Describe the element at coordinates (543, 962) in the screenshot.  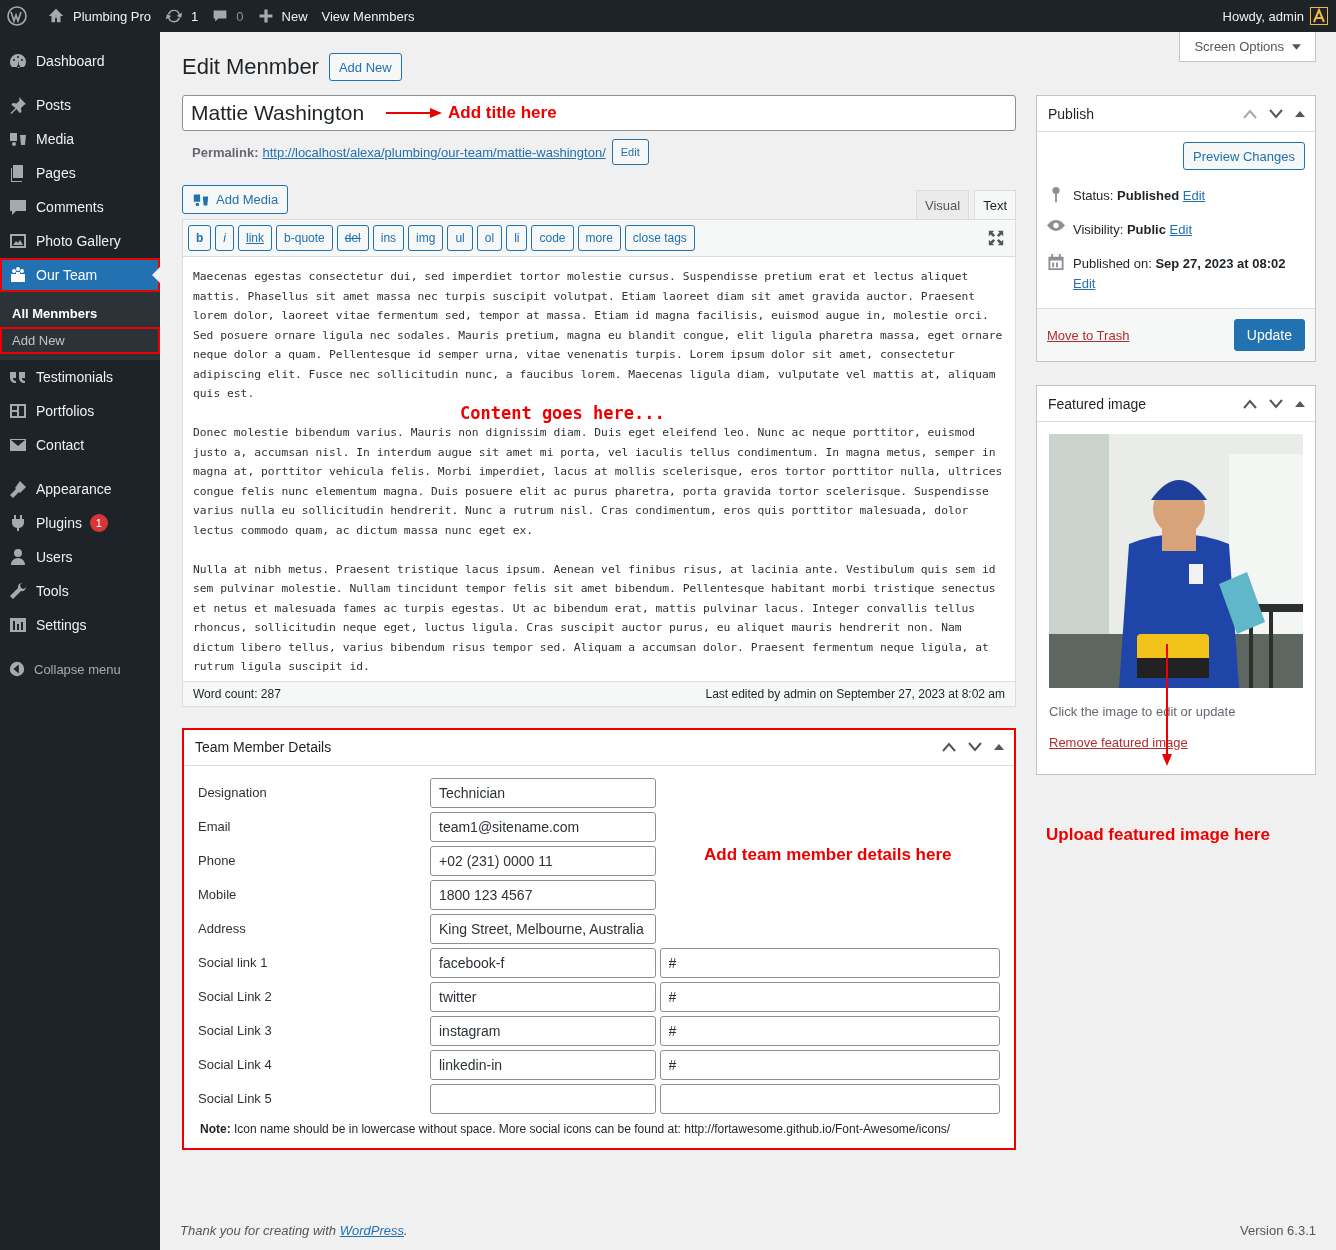
I see `input-field: facebook-f` at that location.